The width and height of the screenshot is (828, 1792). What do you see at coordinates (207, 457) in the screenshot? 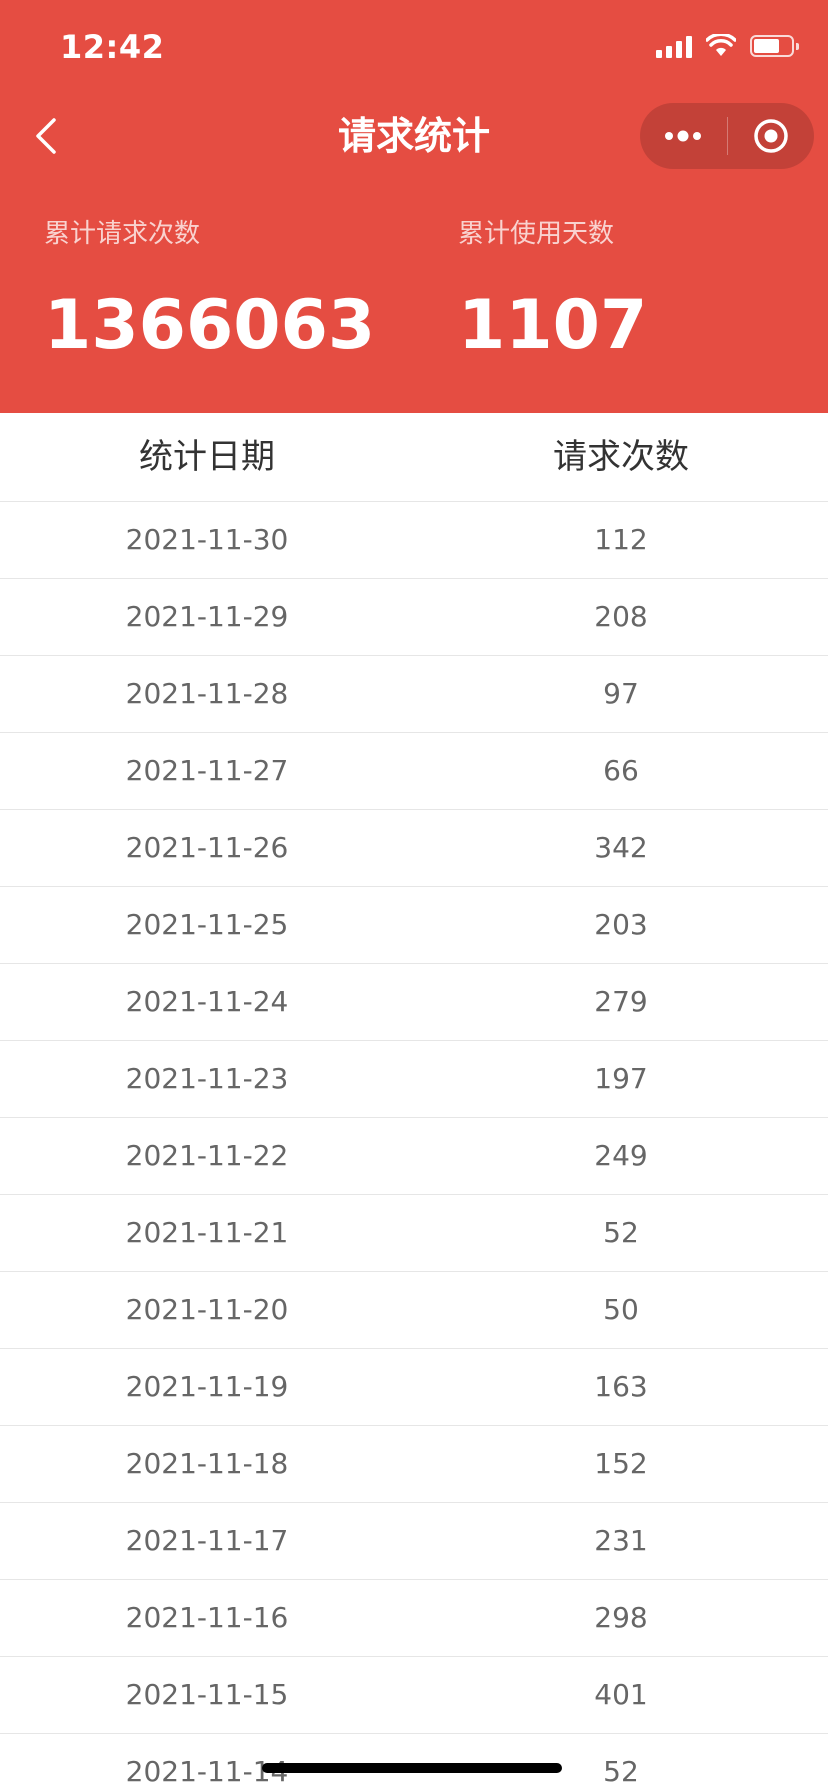
I see `column-header-date: 统计日期` at bounding box center [207, 457].